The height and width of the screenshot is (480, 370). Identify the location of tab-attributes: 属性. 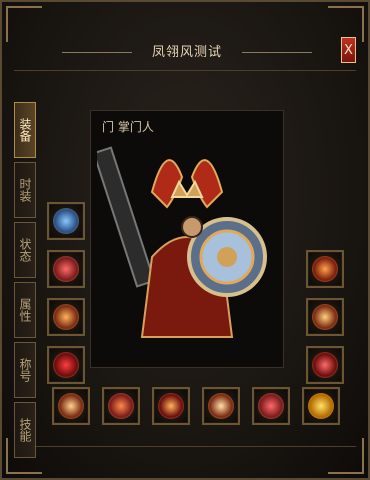
(25, 310).